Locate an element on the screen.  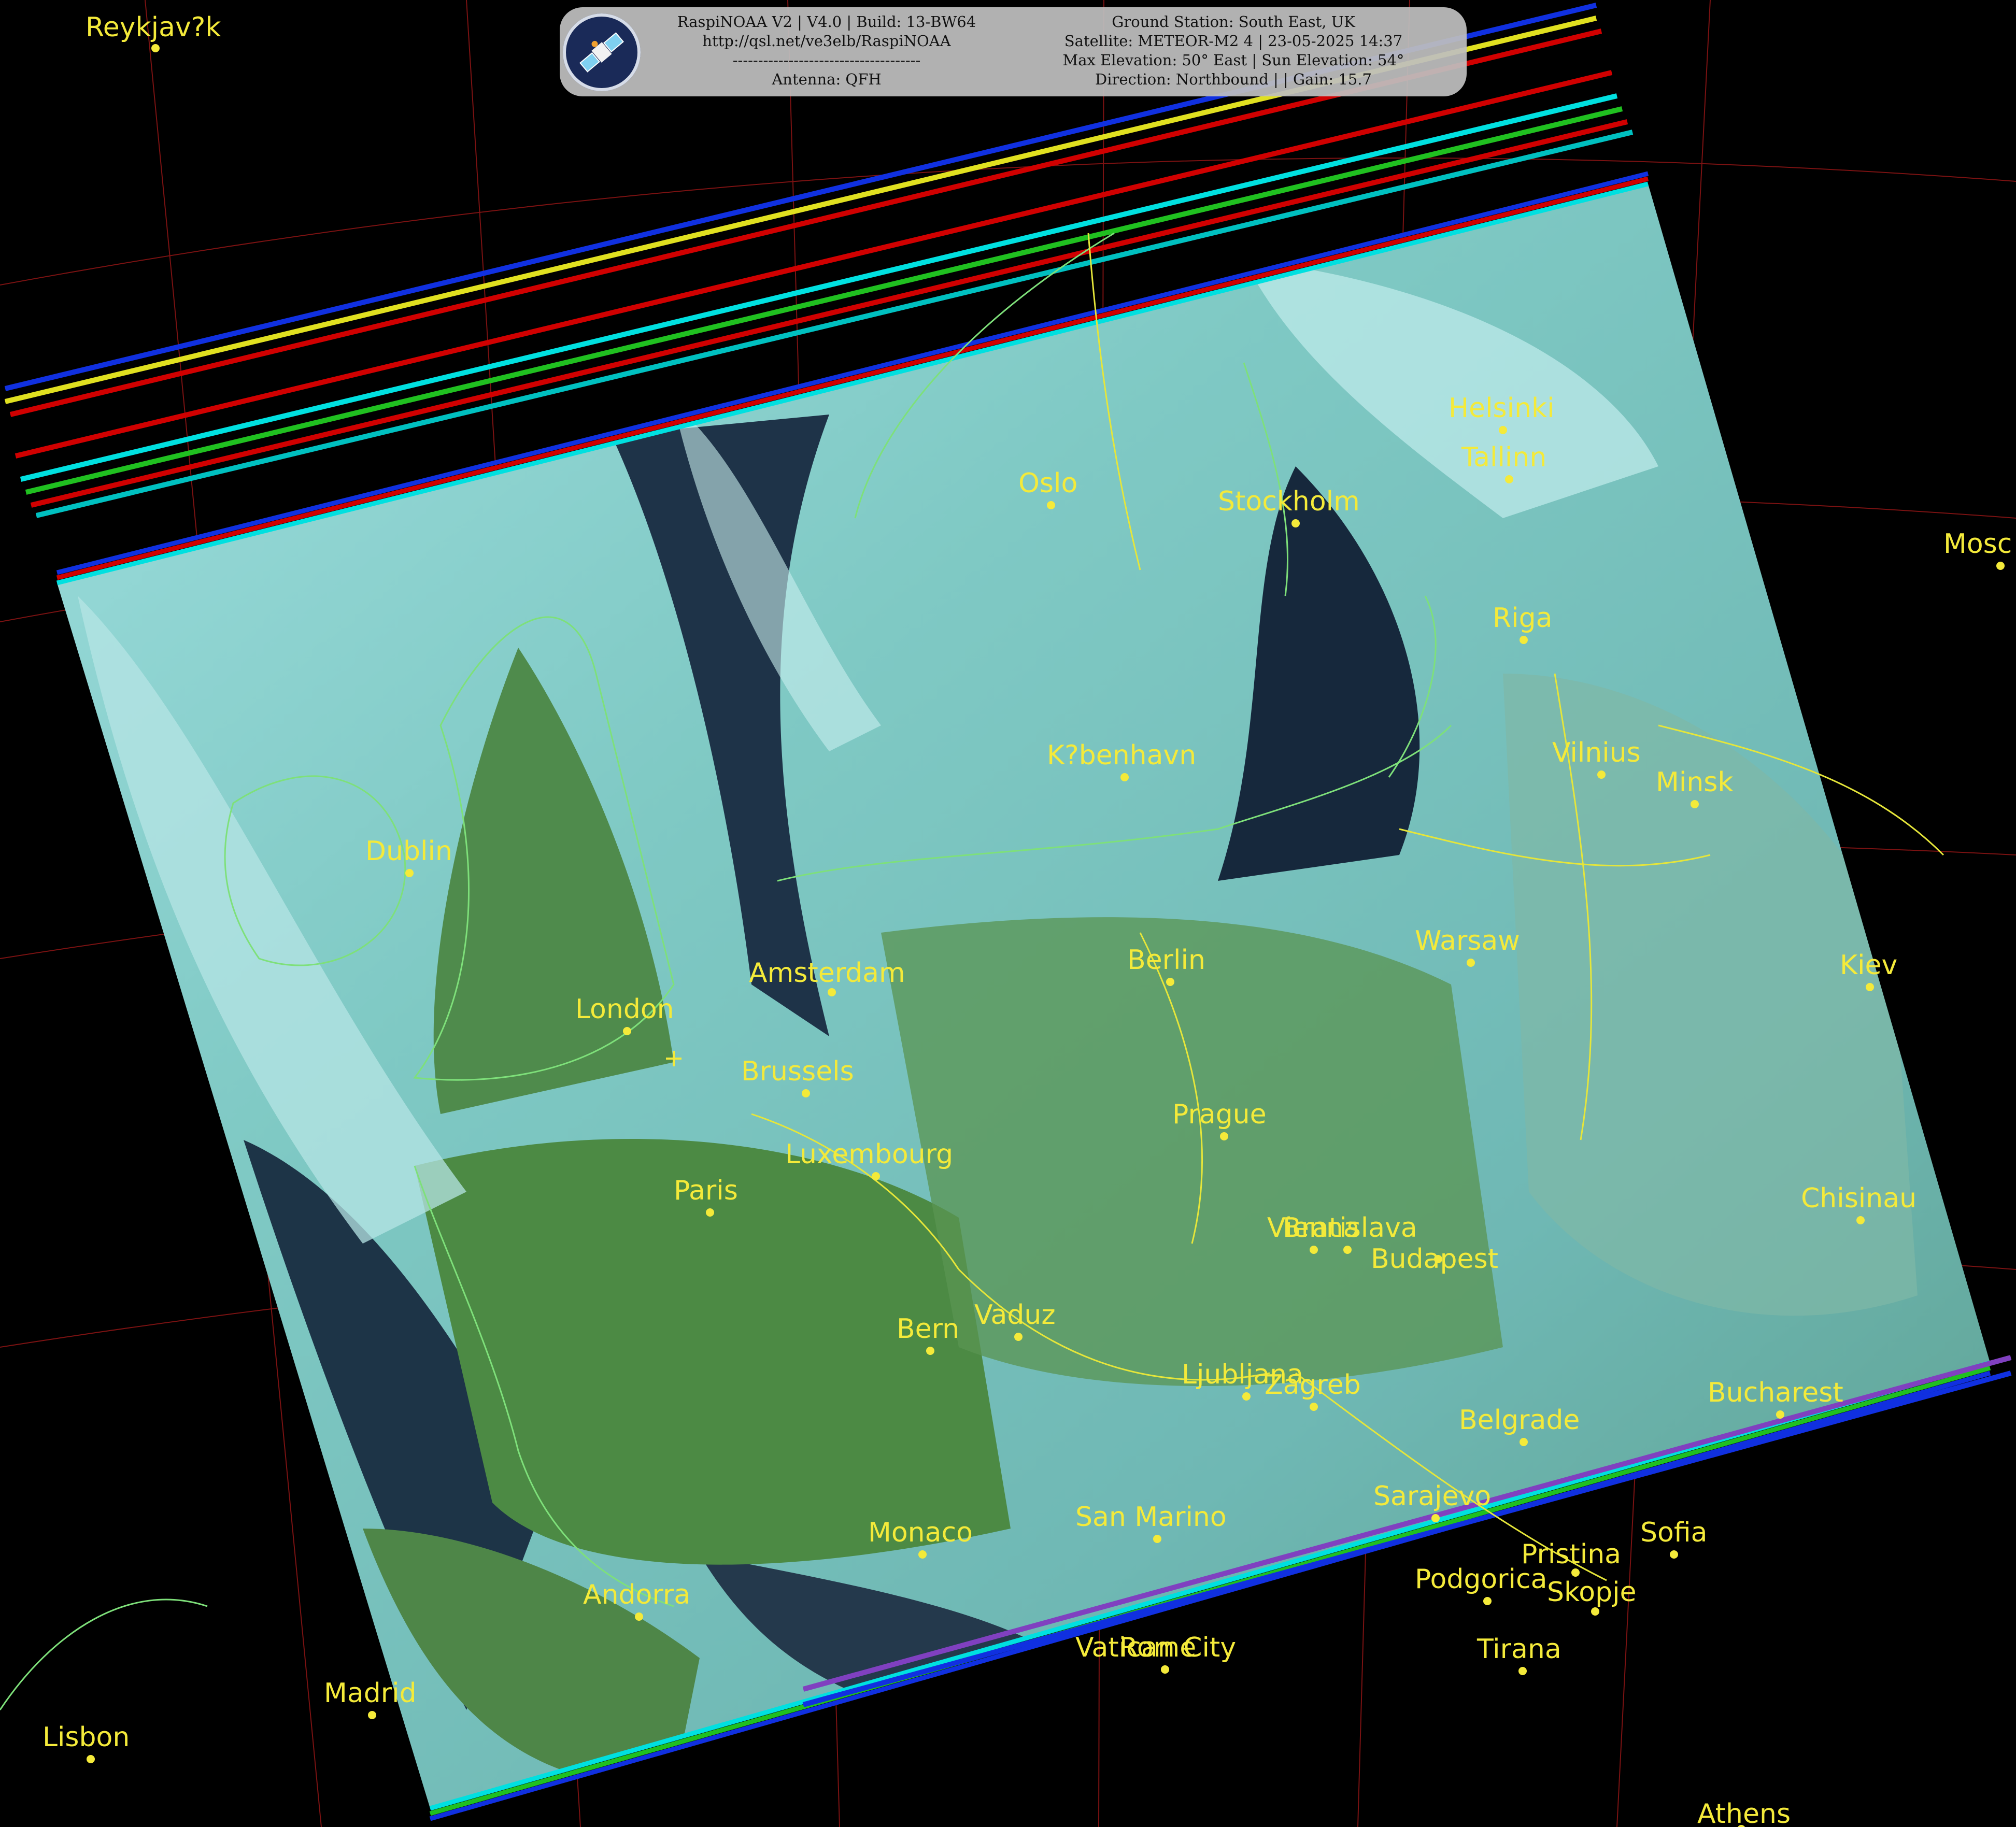
city-dot-vienna is located at coordinates (1314, 1250).